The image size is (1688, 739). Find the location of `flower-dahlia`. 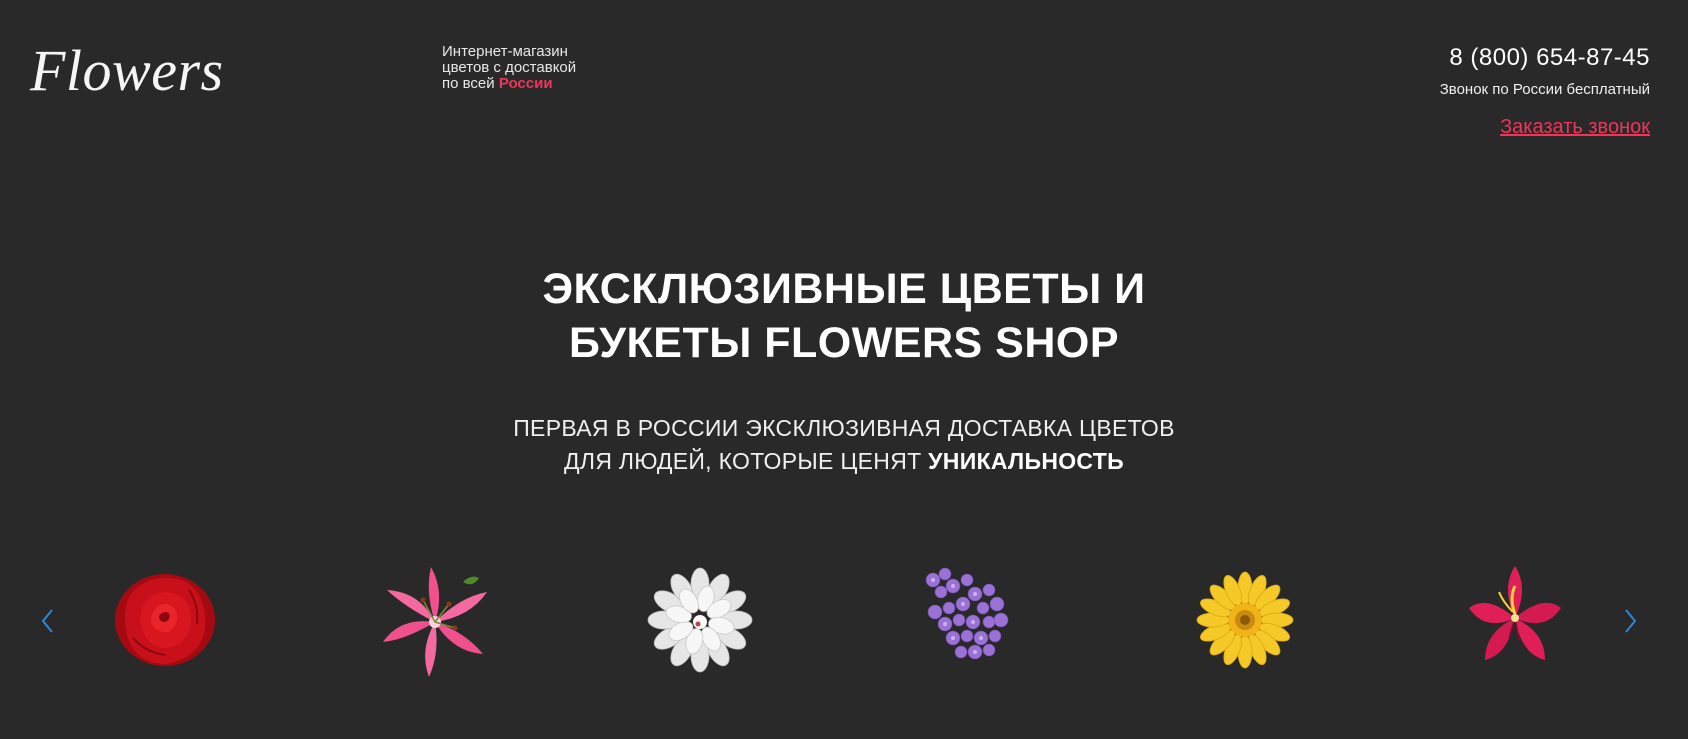

flower-dahlia is located at coordinates (700, 620).